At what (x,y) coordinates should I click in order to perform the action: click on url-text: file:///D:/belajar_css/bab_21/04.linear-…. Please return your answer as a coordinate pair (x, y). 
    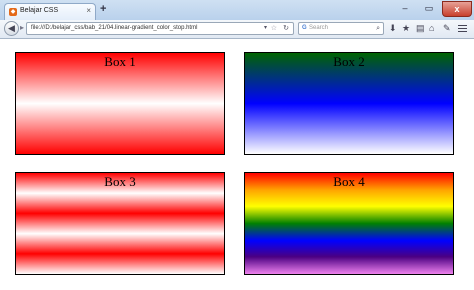
    Looking at the image, I should click on (114, 28).